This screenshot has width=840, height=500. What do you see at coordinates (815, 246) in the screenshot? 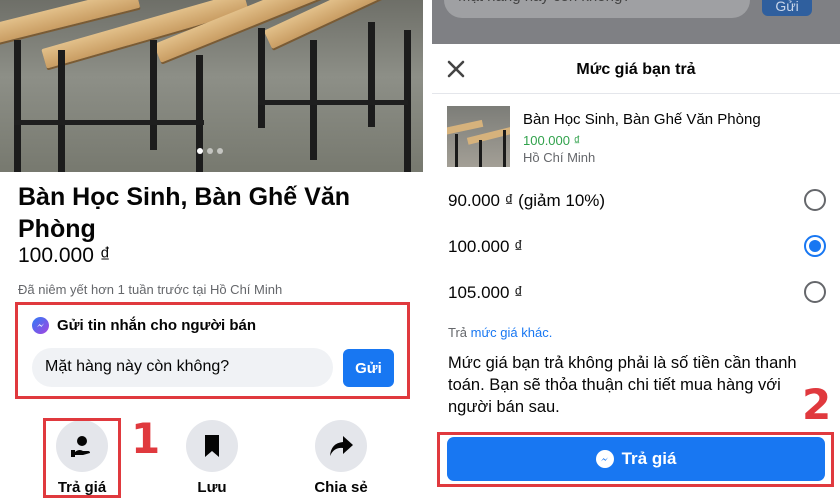
I see `radio-button-selected` at bounding box center [815, 246].